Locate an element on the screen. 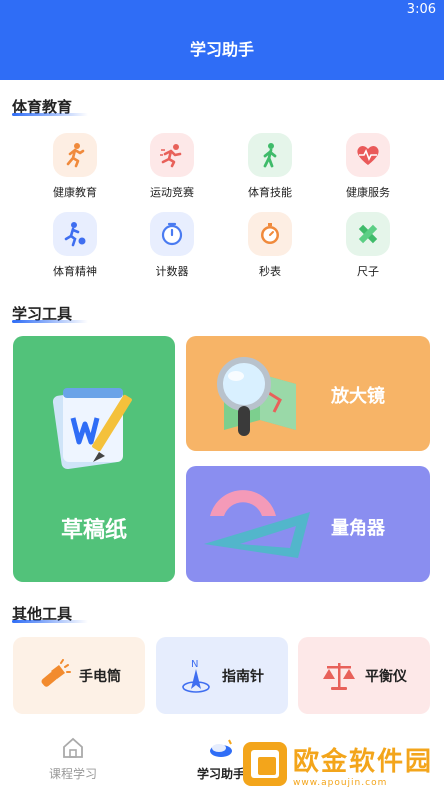  balance-scale-icon is located at coordinates (339, 676).